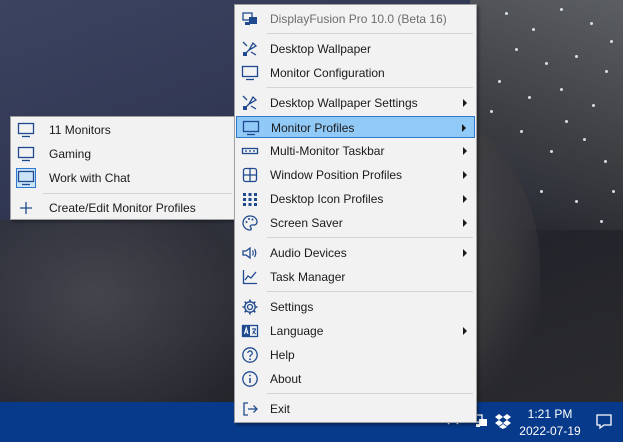  I want to click on menu-item-label: Desktop Wallpaper, so click(320, 49).